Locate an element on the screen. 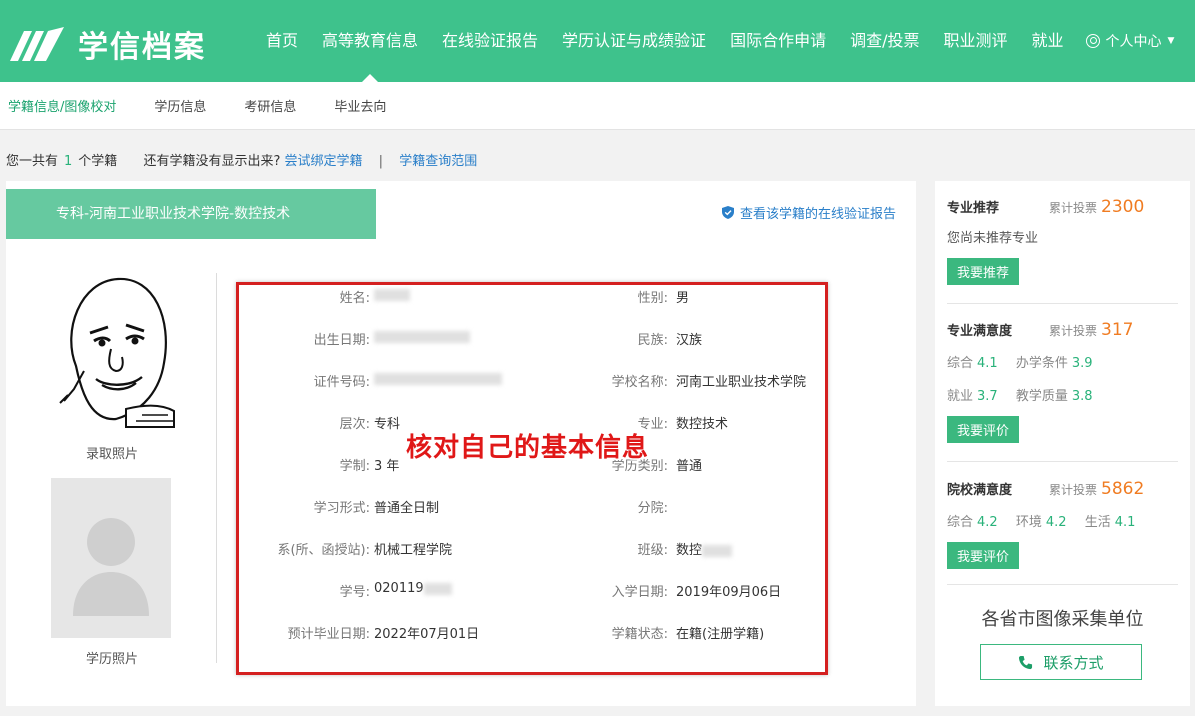 The image size is (1195, 716). nav-degree-certification: 学历认证与成绩验证 is located at coordinates (634, 41).